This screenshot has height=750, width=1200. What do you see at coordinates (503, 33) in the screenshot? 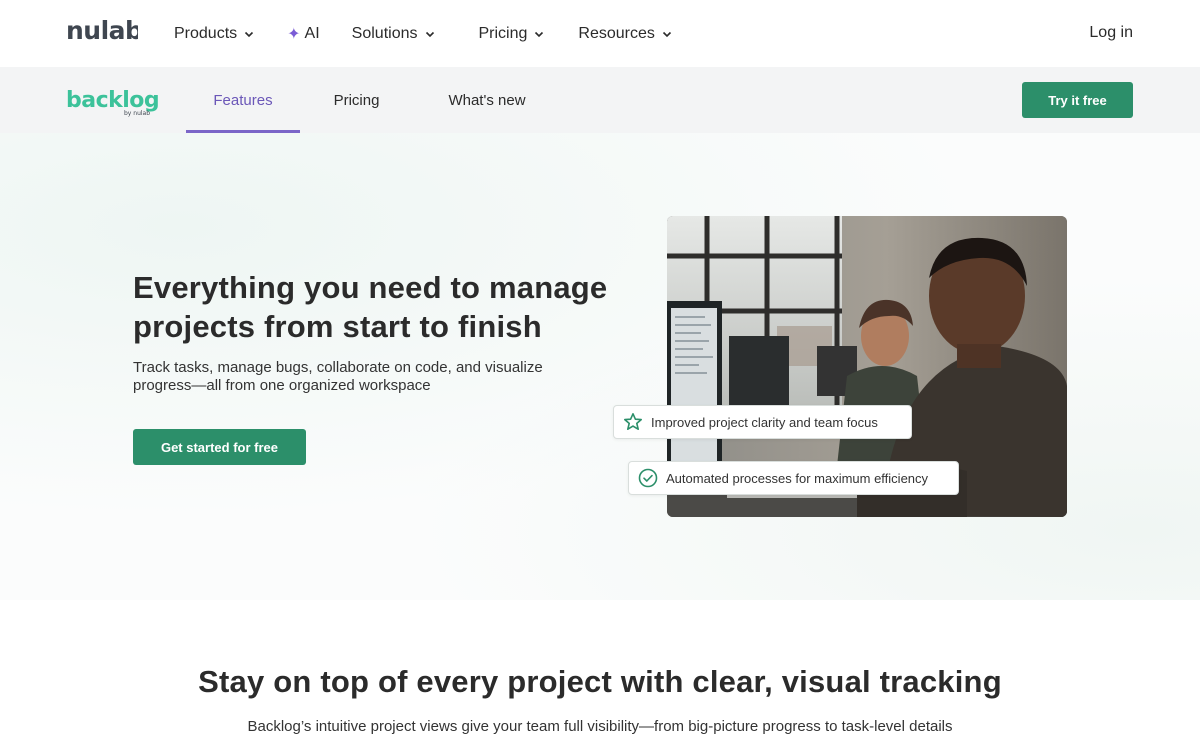
I see `menu-pricing-label: Pricing` at bounding box center [503, 33].